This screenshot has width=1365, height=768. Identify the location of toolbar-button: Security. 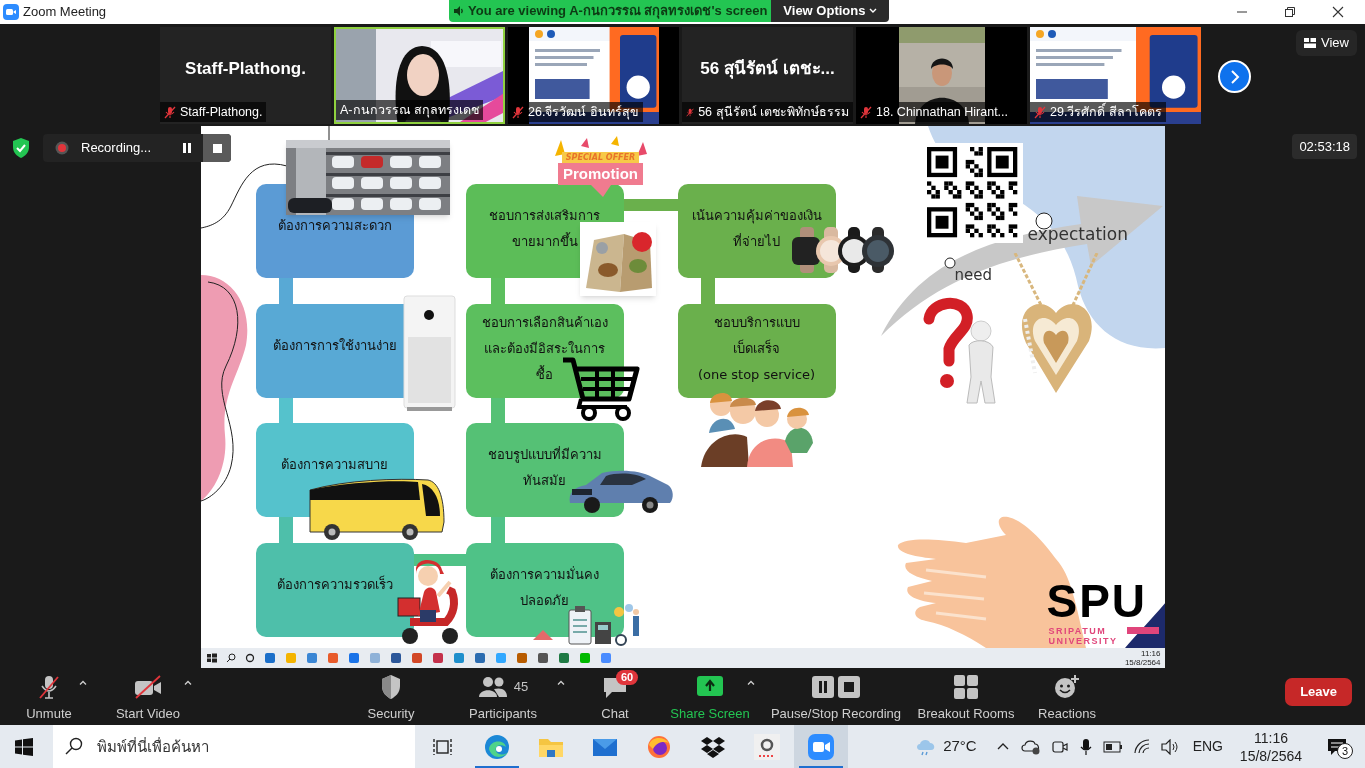
(391, 697).